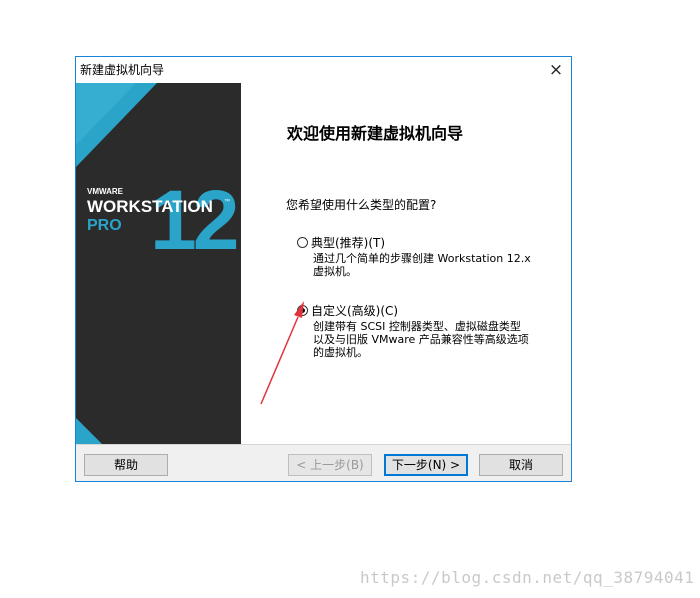 This screenshot has width=700, height=598. I want to click on typical-label: 典型(推荐)(T), so click(348, 243).